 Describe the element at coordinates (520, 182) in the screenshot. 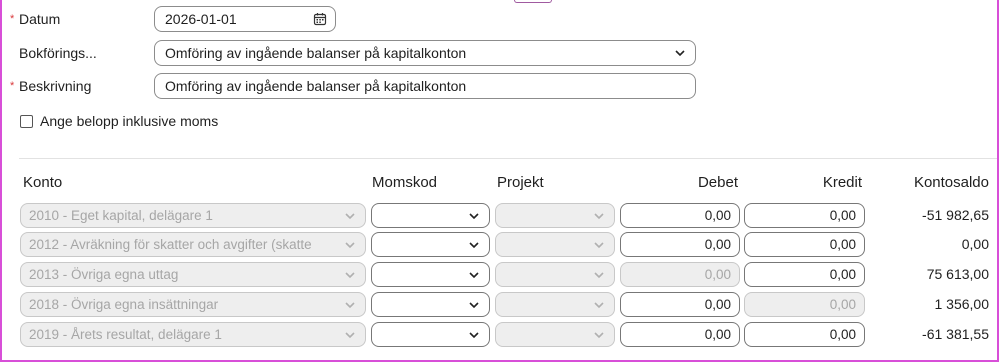

I see `column-header-projekt: Projekt` at that location.